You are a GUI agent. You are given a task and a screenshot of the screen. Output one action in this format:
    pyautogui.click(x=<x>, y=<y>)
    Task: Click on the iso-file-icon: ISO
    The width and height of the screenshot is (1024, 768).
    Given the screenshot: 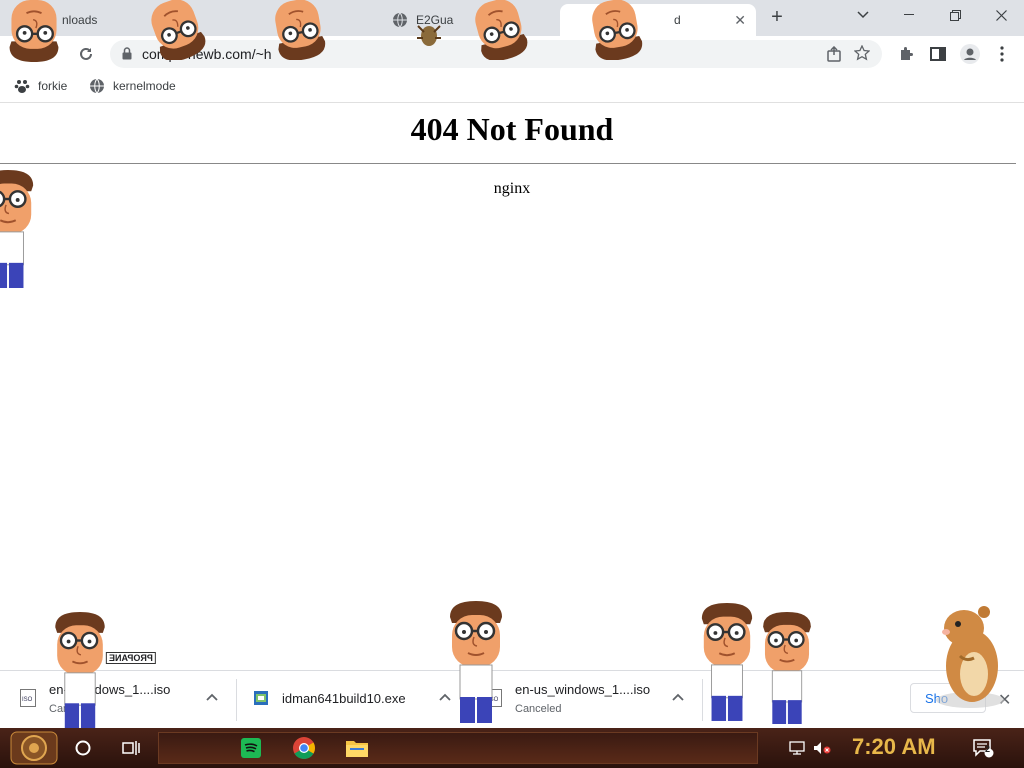 What is the action you would take?
    pyautogui.click(x=28, y=698)
    